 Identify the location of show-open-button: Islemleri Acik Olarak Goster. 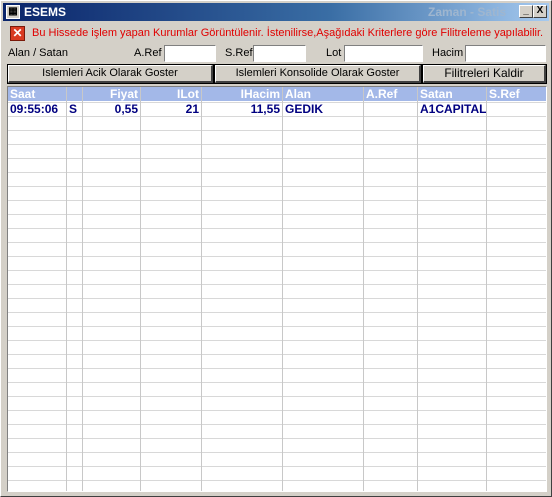
(110, 74).